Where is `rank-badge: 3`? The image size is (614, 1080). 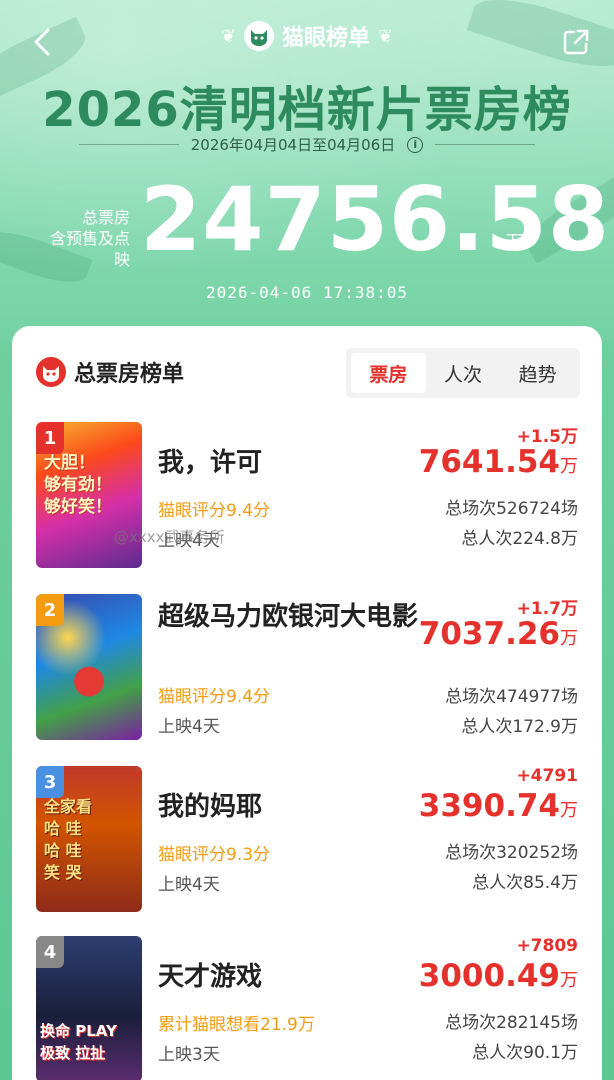
rank-badge: 3 is located at coordinates (50, 782).